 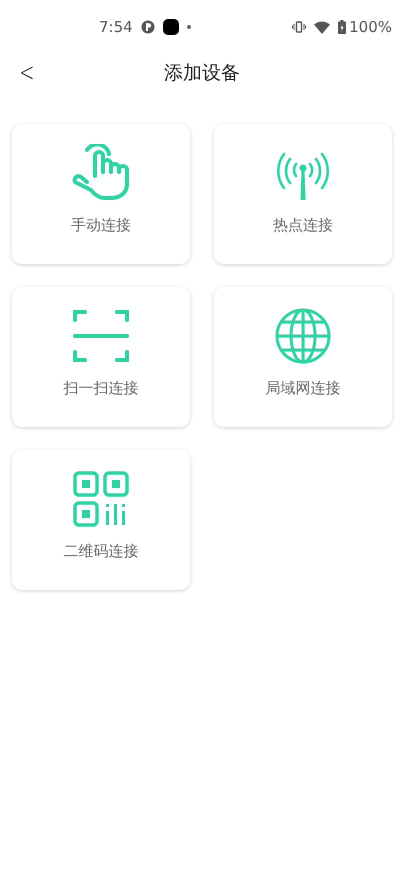 What do you see at coordinates (101, 194) in the screenshot?
I see `connection-option-card: 手动连接` at bounding box center [101, 194].